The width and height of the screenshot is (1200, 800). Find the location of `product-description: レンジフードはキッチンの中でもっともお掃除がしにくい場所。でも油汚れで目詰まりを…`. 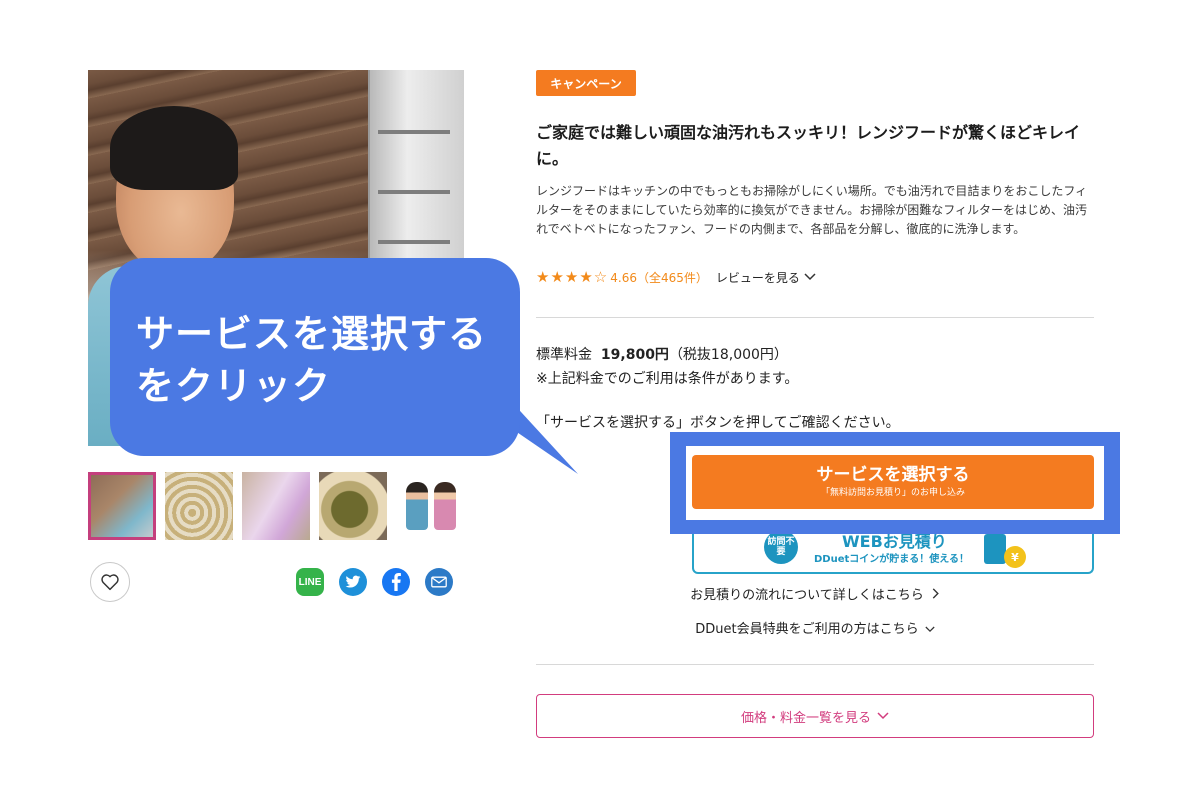

product-description: レンジフードはキッチンの中でもっともお掃除がしにくい場所。でも油汚れで目詰まりを… is located at coordinates (812, 210).